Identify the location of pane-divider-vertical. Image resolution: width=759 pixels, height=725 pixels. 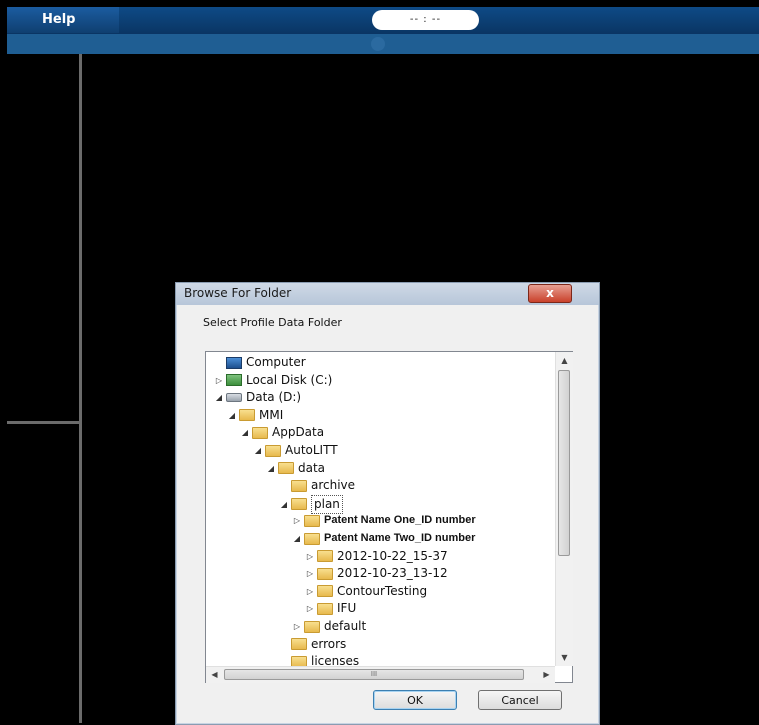
(80, 388).